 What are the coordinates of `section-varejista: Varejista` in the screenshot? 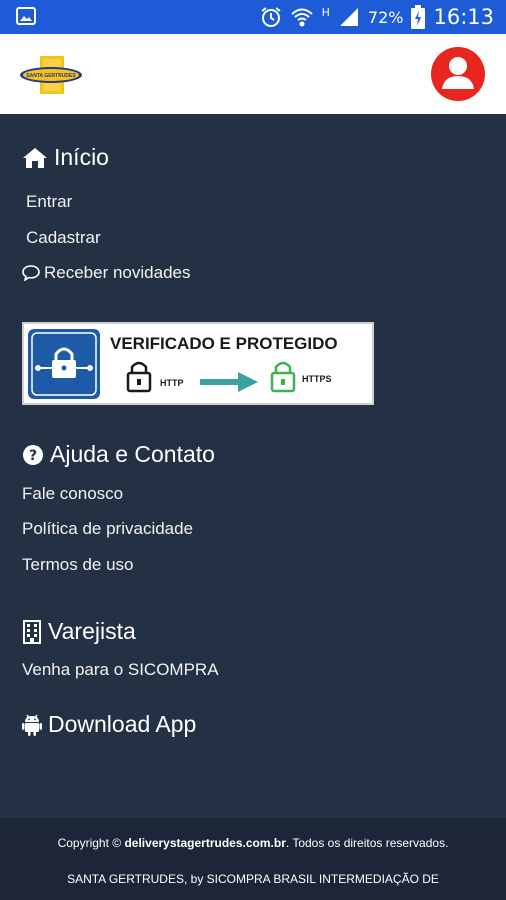 It's located at (79, 631).